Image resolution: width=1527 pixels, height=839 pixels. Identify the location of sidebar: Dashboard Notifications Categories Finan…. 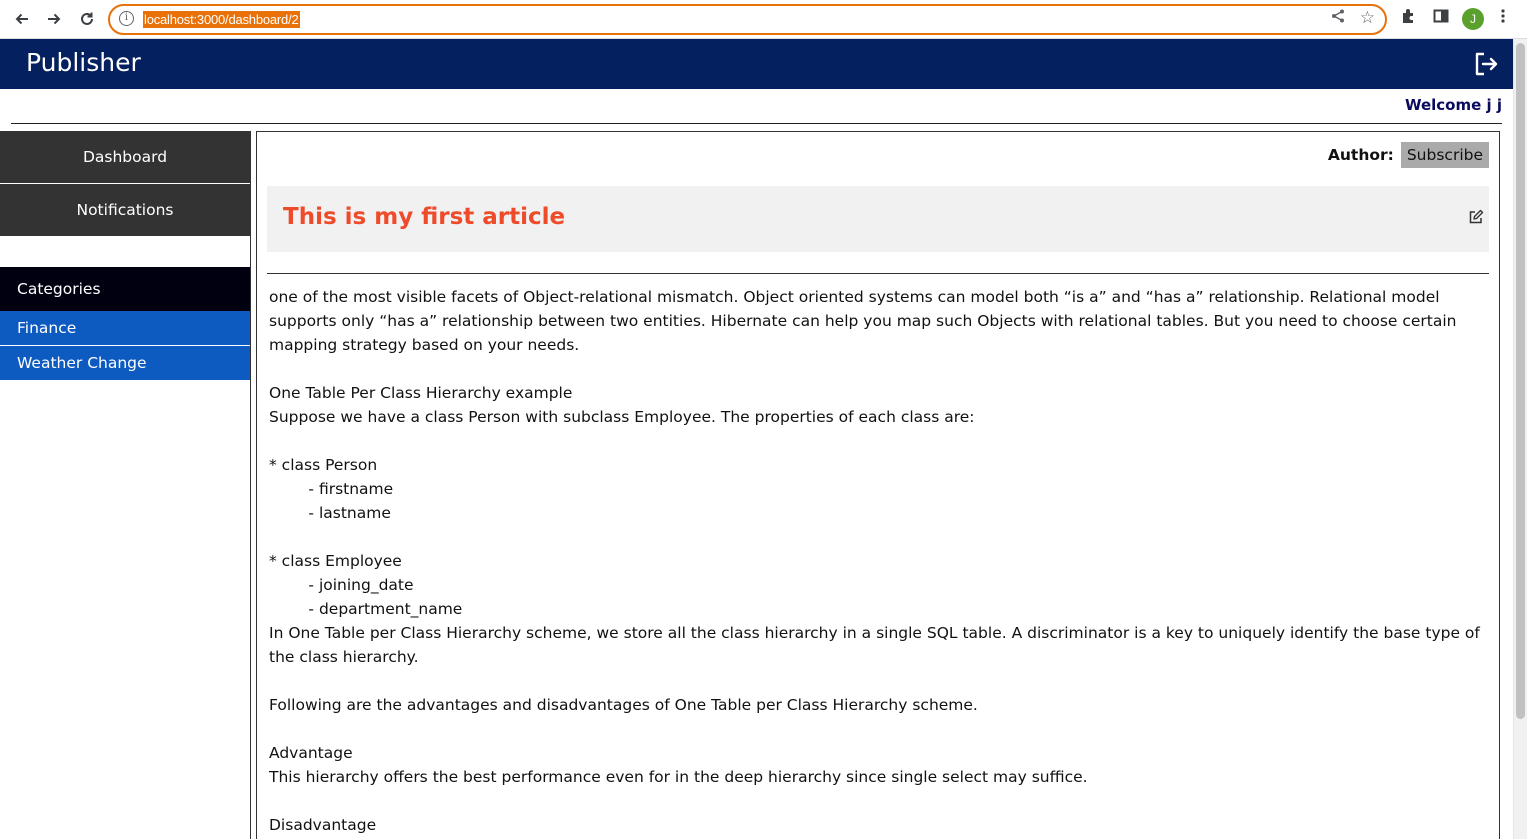
(125, 485).